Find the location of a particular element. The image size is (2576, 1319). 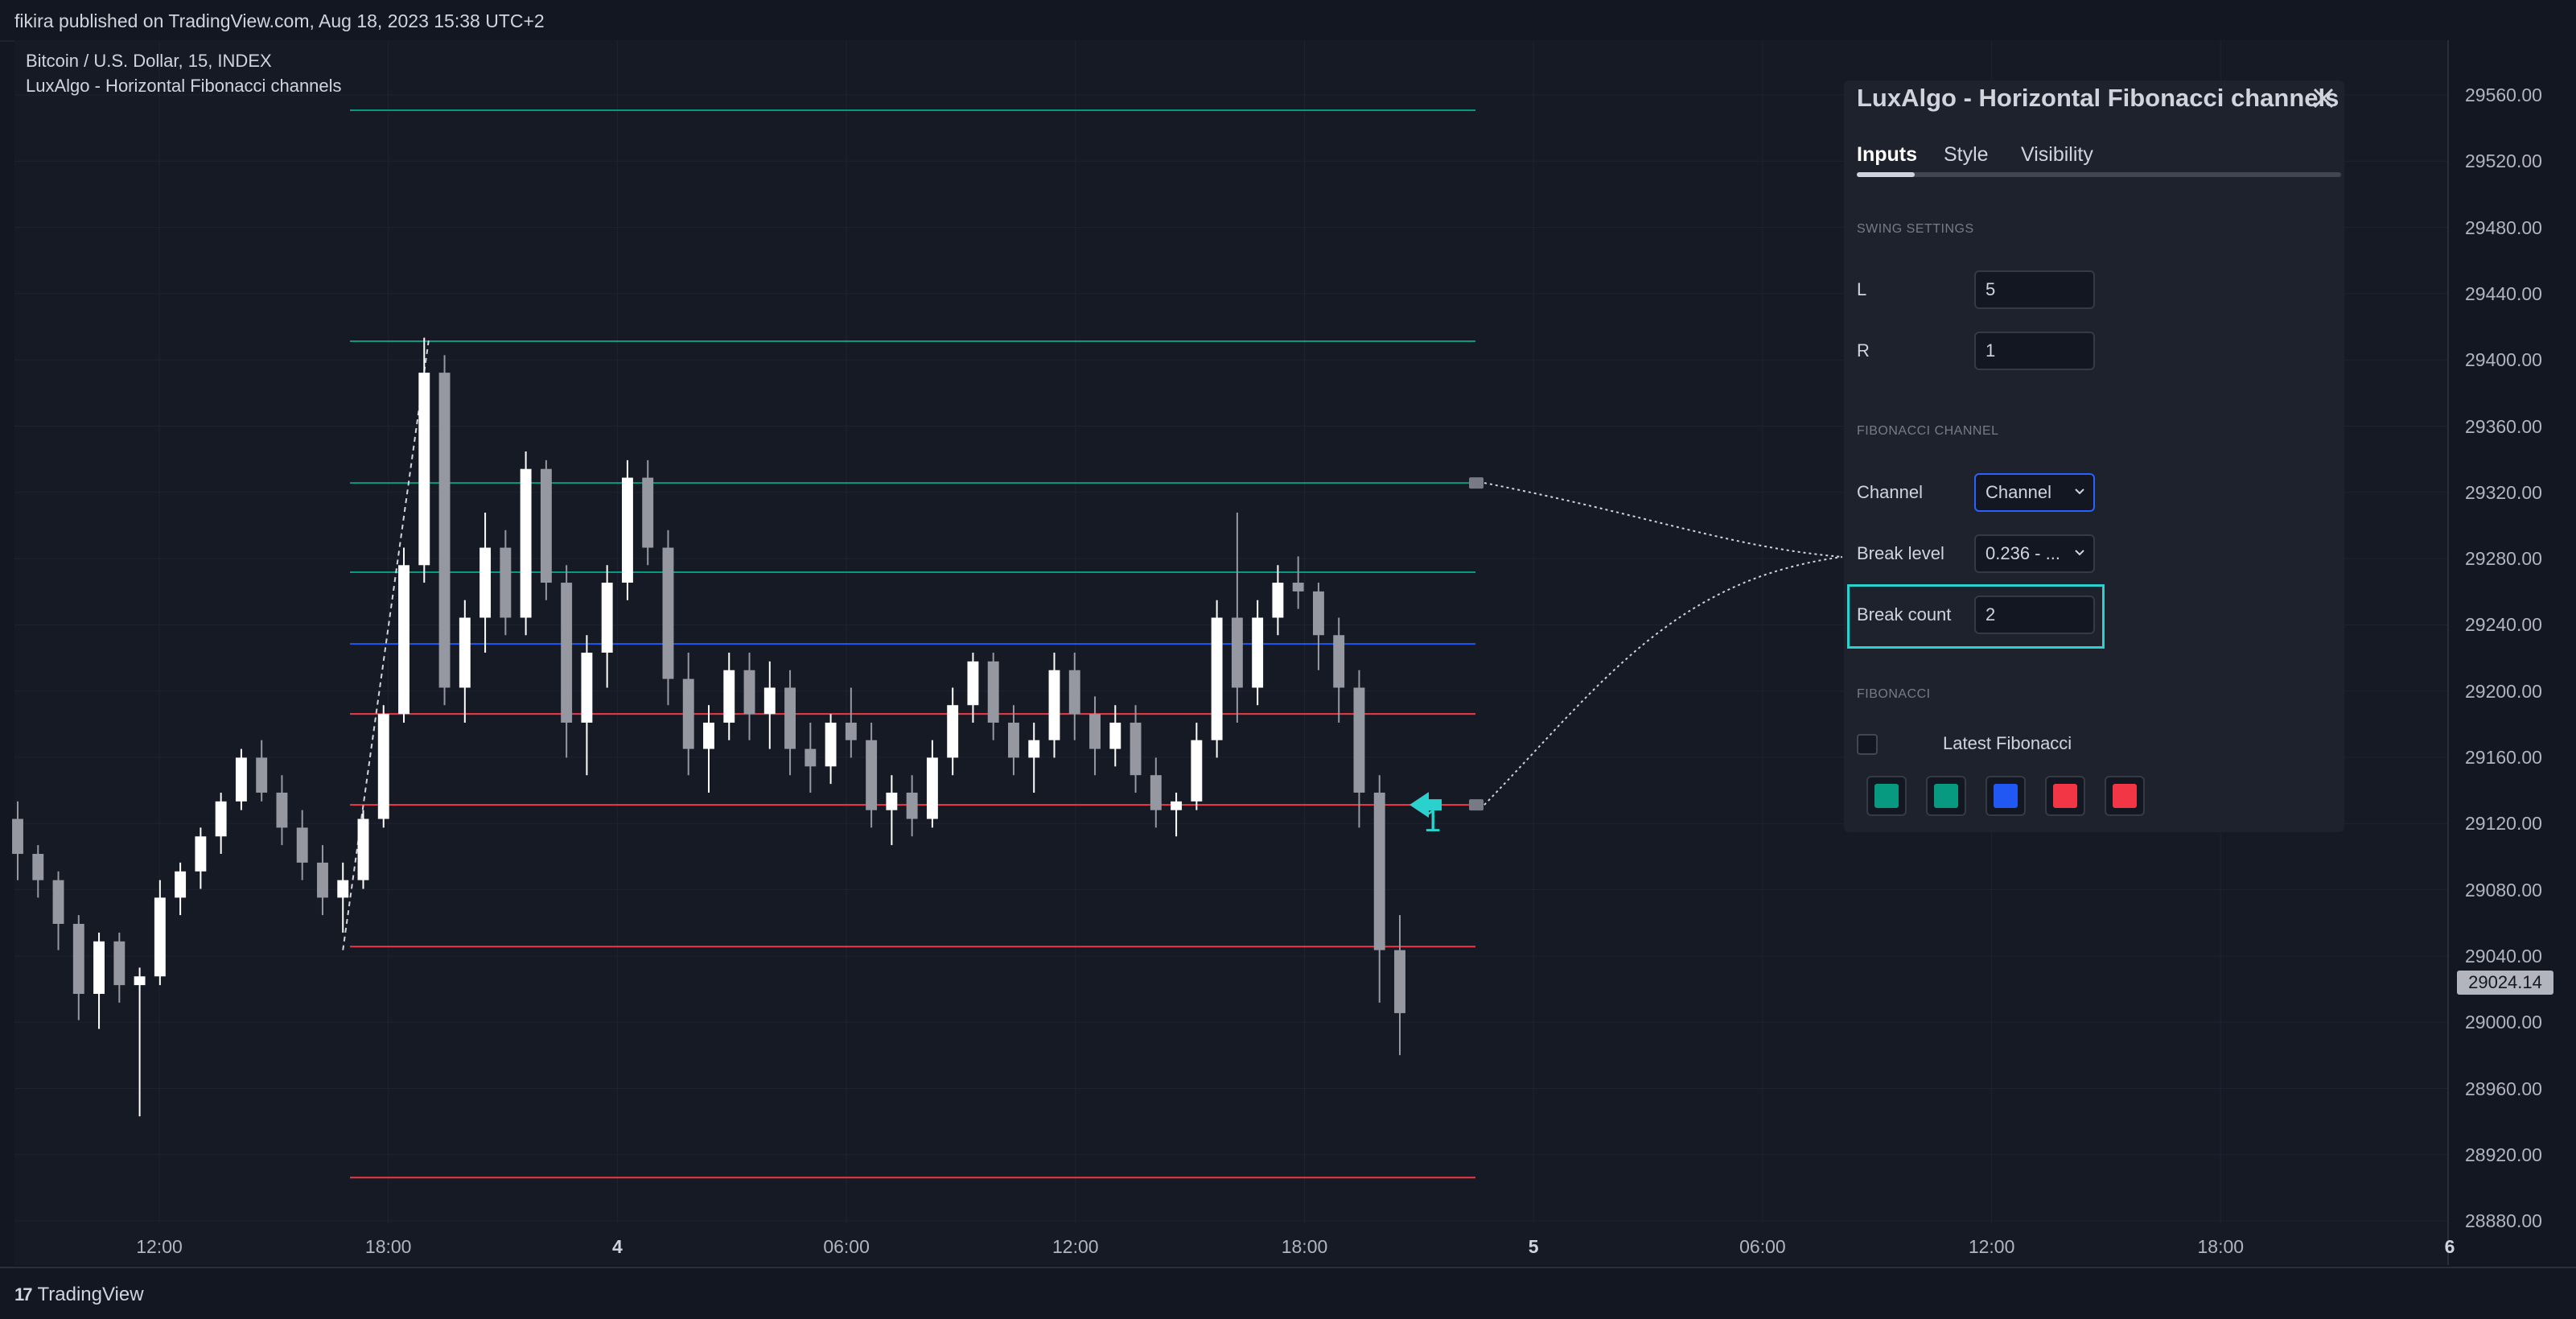

section-fibonacci: FIBONACCI is located at coordinates (1894, 694).